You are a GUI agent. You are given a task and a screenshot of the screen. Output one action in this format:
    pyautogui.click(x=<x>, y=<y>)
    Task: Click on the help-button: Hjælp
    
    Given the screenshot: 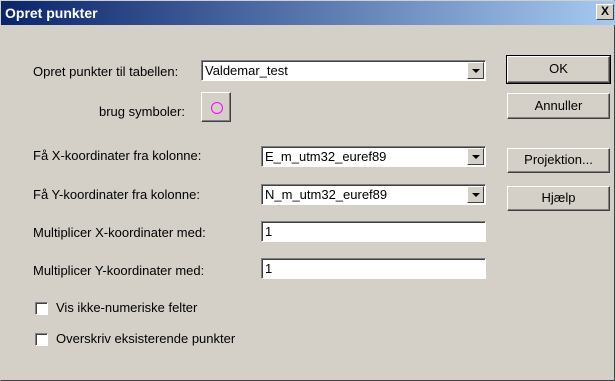 What is the action you would take?
    pyautogui.click(x=558, y=198)
    